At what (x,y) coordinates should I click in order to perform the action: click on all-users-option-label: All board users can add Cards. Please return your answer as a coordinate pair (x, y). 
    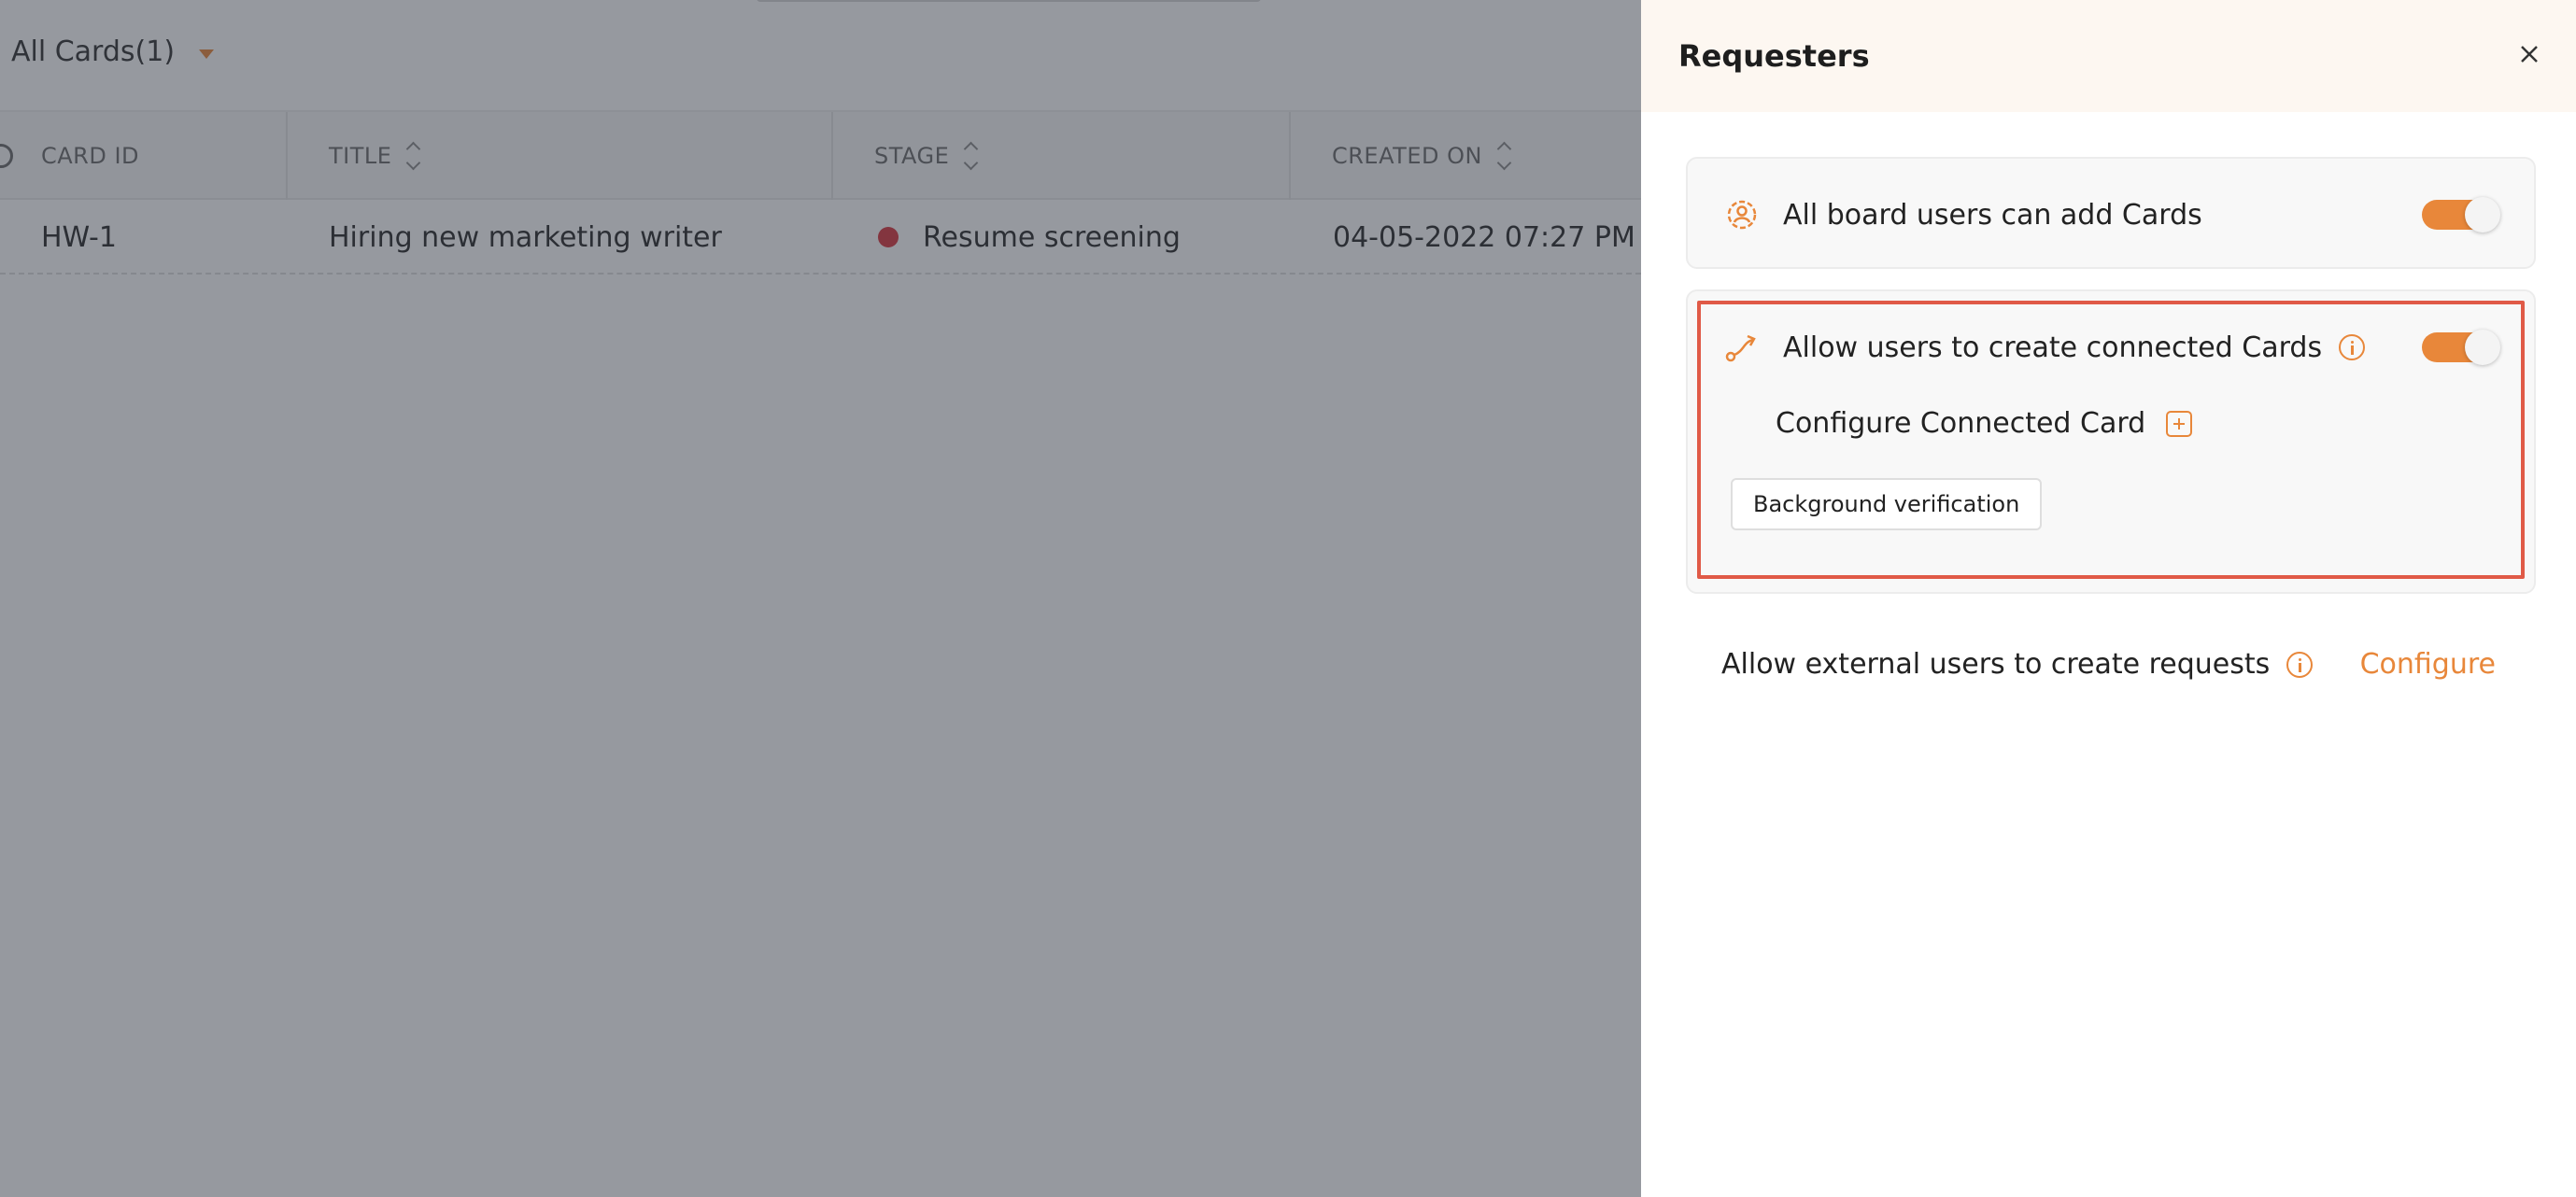
    Looking at the image, I should click on (1992, 215).